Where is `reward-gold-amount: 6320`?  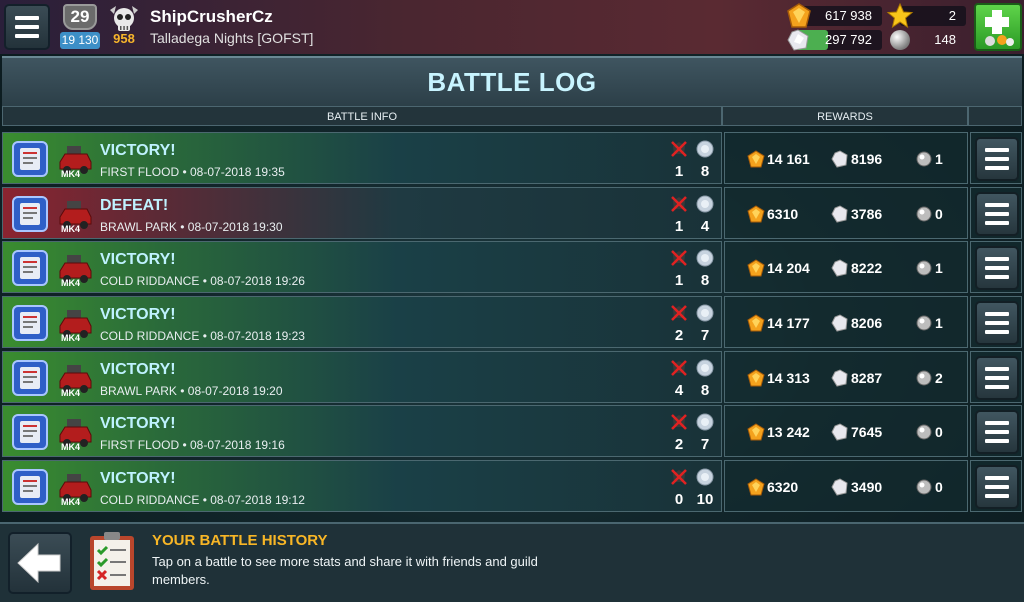 reward-gold-amount: 6320 is located at coordinates (783, 487).